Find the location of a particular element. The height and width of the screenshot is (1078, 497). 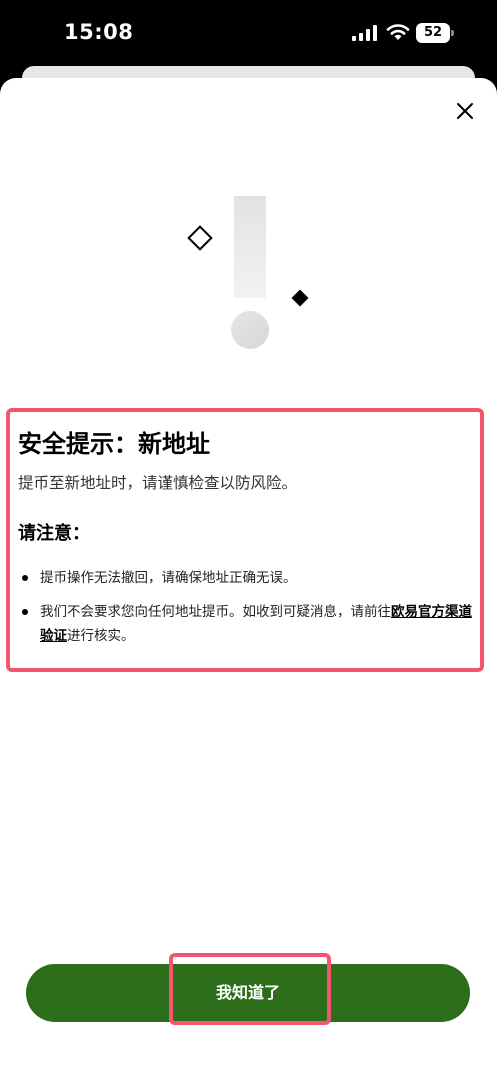

signal-icon is located at coordinates (364, 33).